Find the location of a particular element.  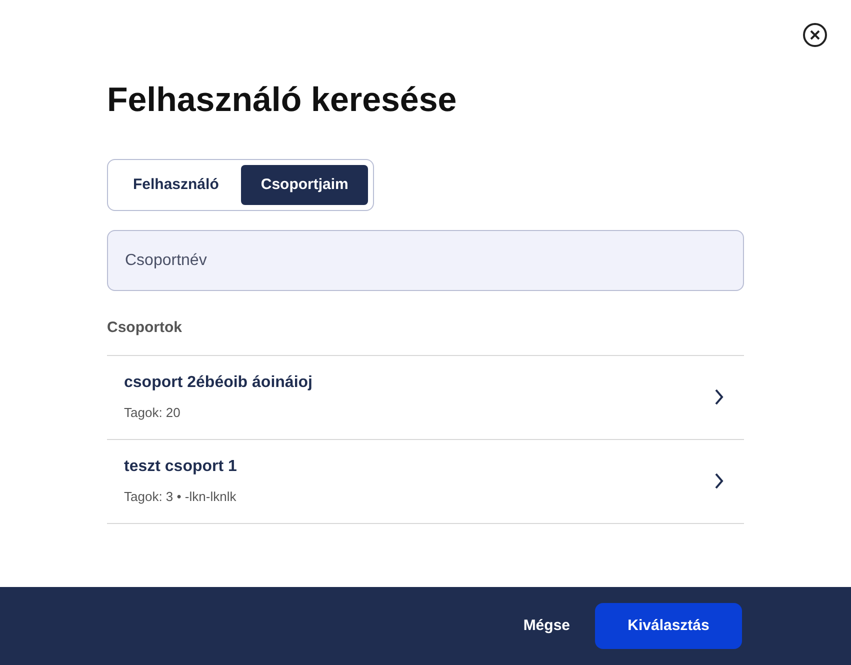

group-name: teszt csoport 1 is located at coordinates (180, 467).